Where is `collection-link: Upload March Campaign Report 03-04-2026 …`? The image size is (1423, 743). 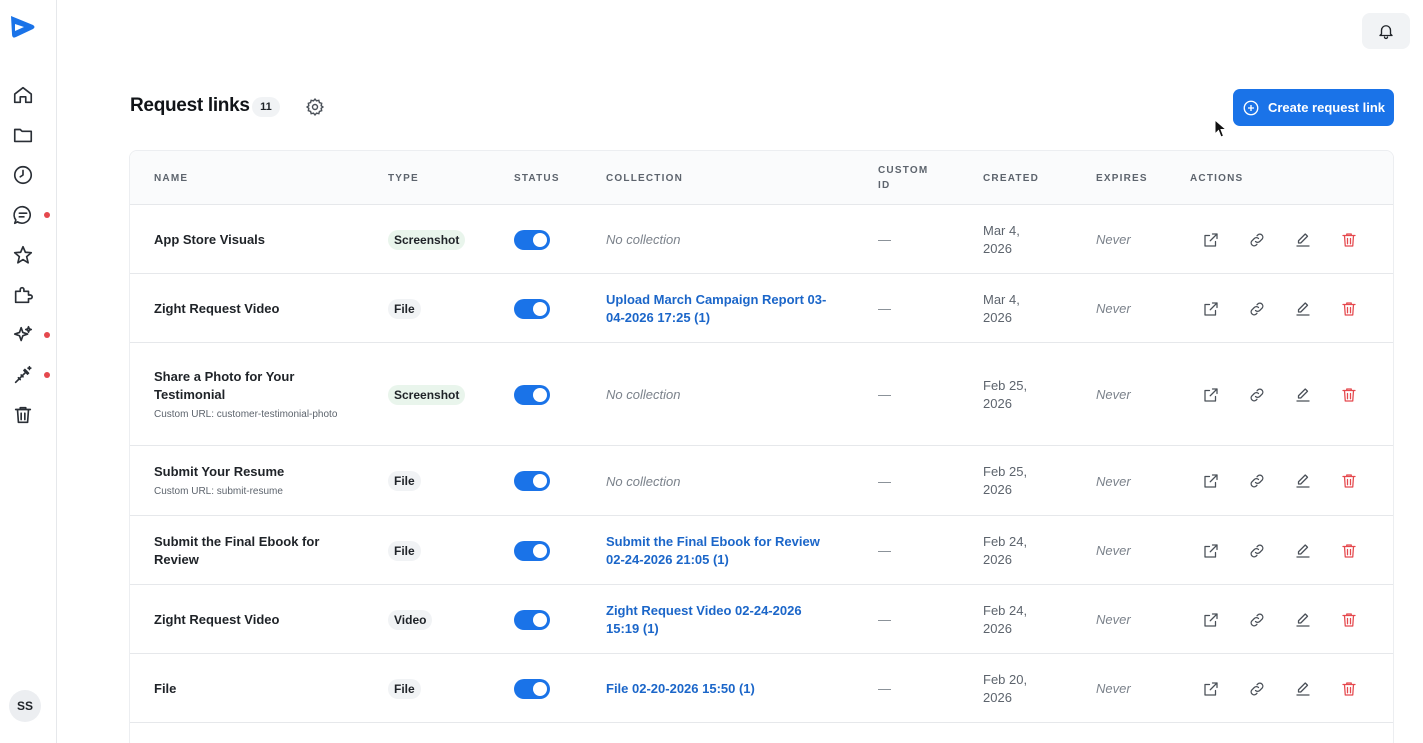 collection-link: Upload March Campaign Report 03-04-2026 … is located at coordinates (718, 309).